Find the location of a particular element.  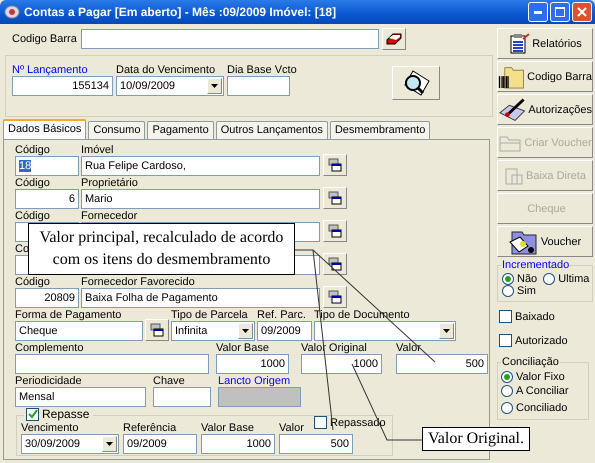

code-field: 20809 is located at coordinates (47, 298).